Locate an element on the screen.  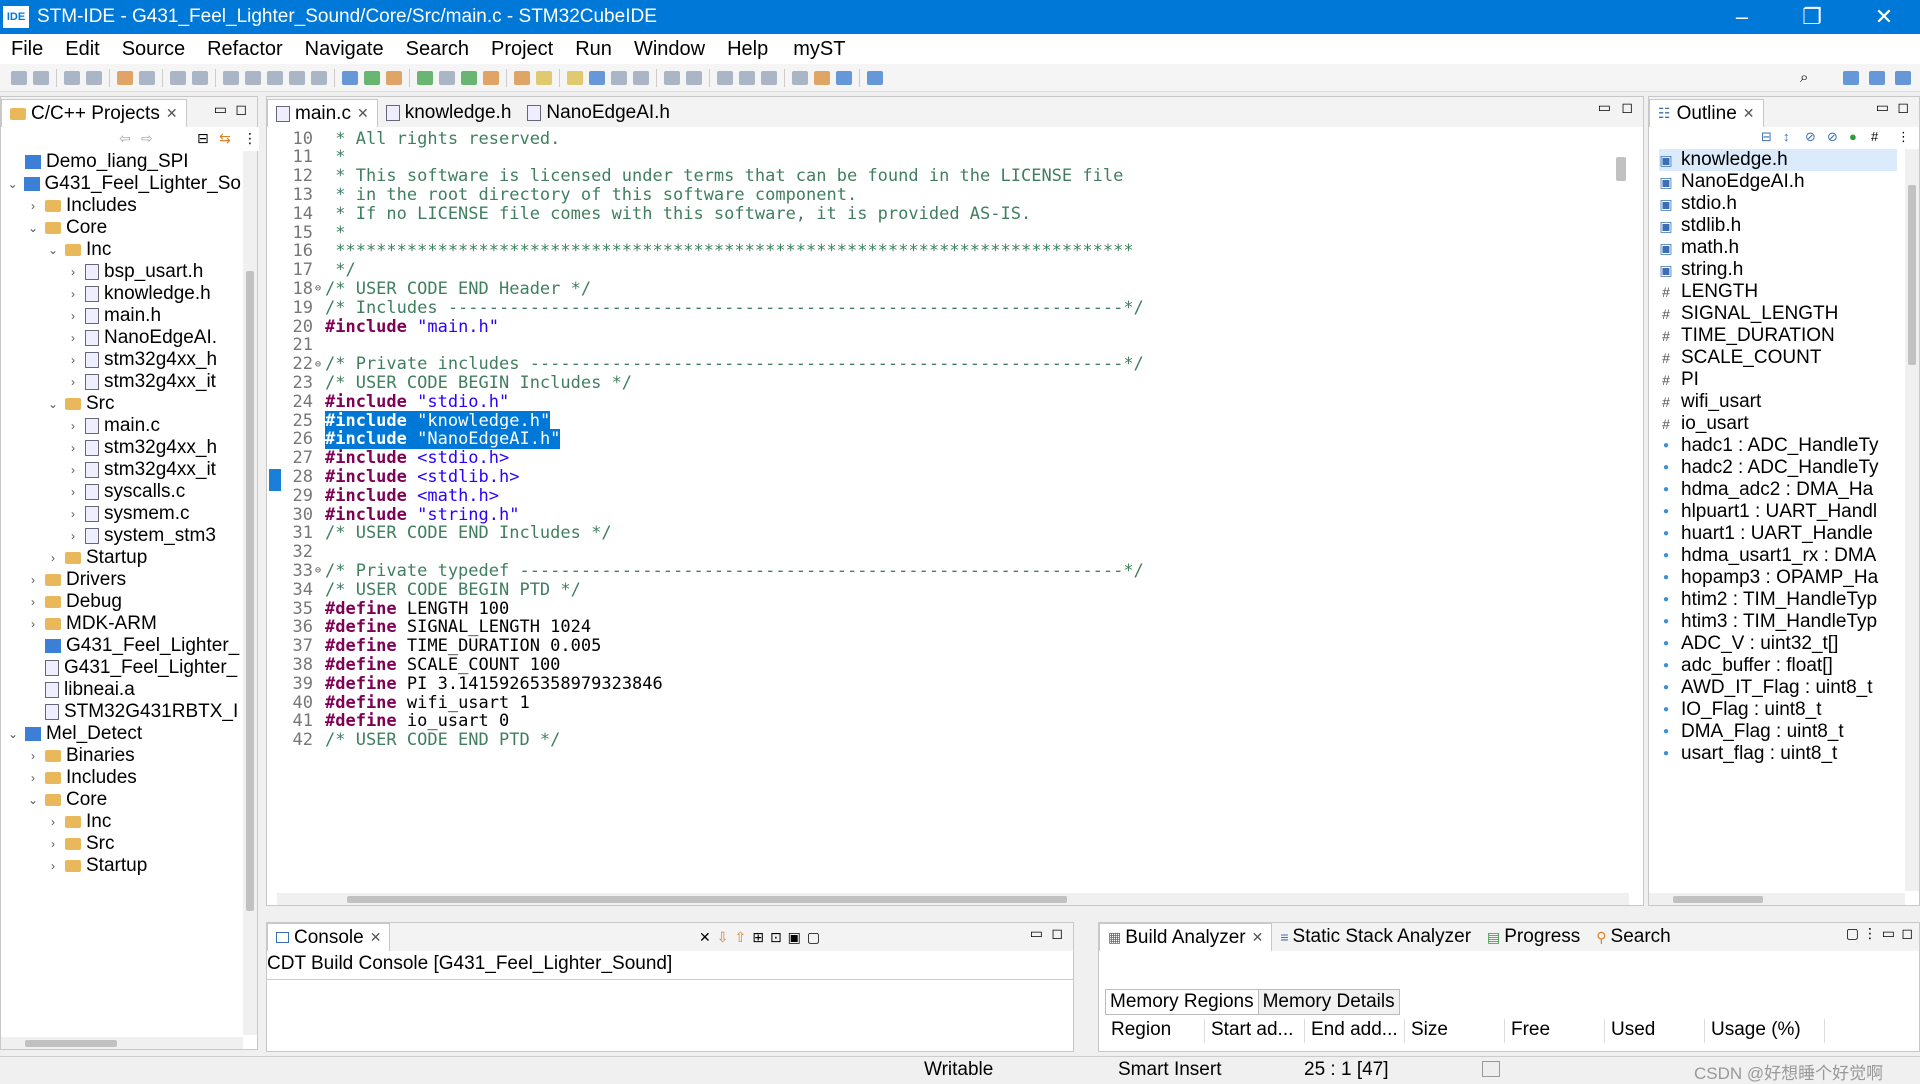
console-vscroll is located at coordinates (1066, 1009).